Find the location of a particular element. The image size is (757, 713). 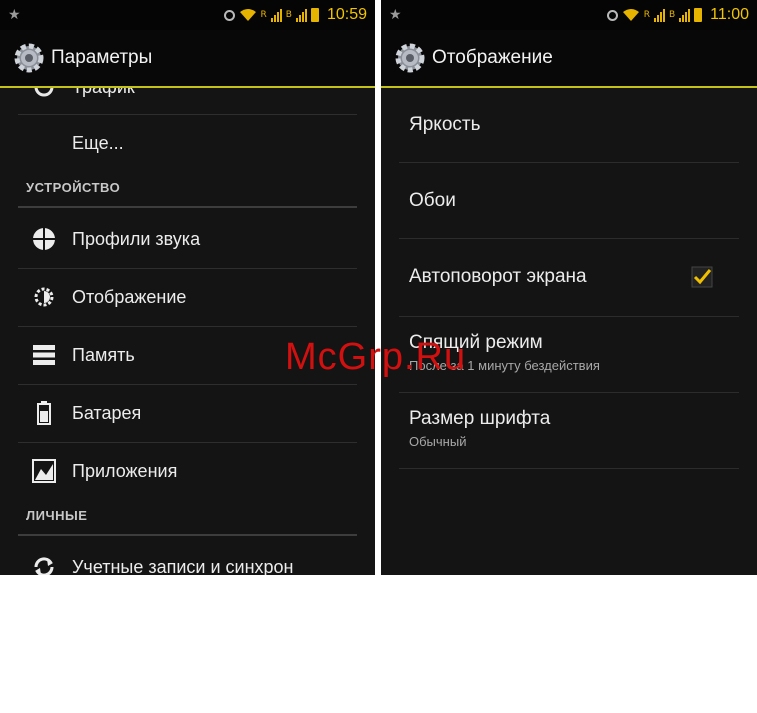

list-item-label: Профили звука is located at coordinates (136, 238).